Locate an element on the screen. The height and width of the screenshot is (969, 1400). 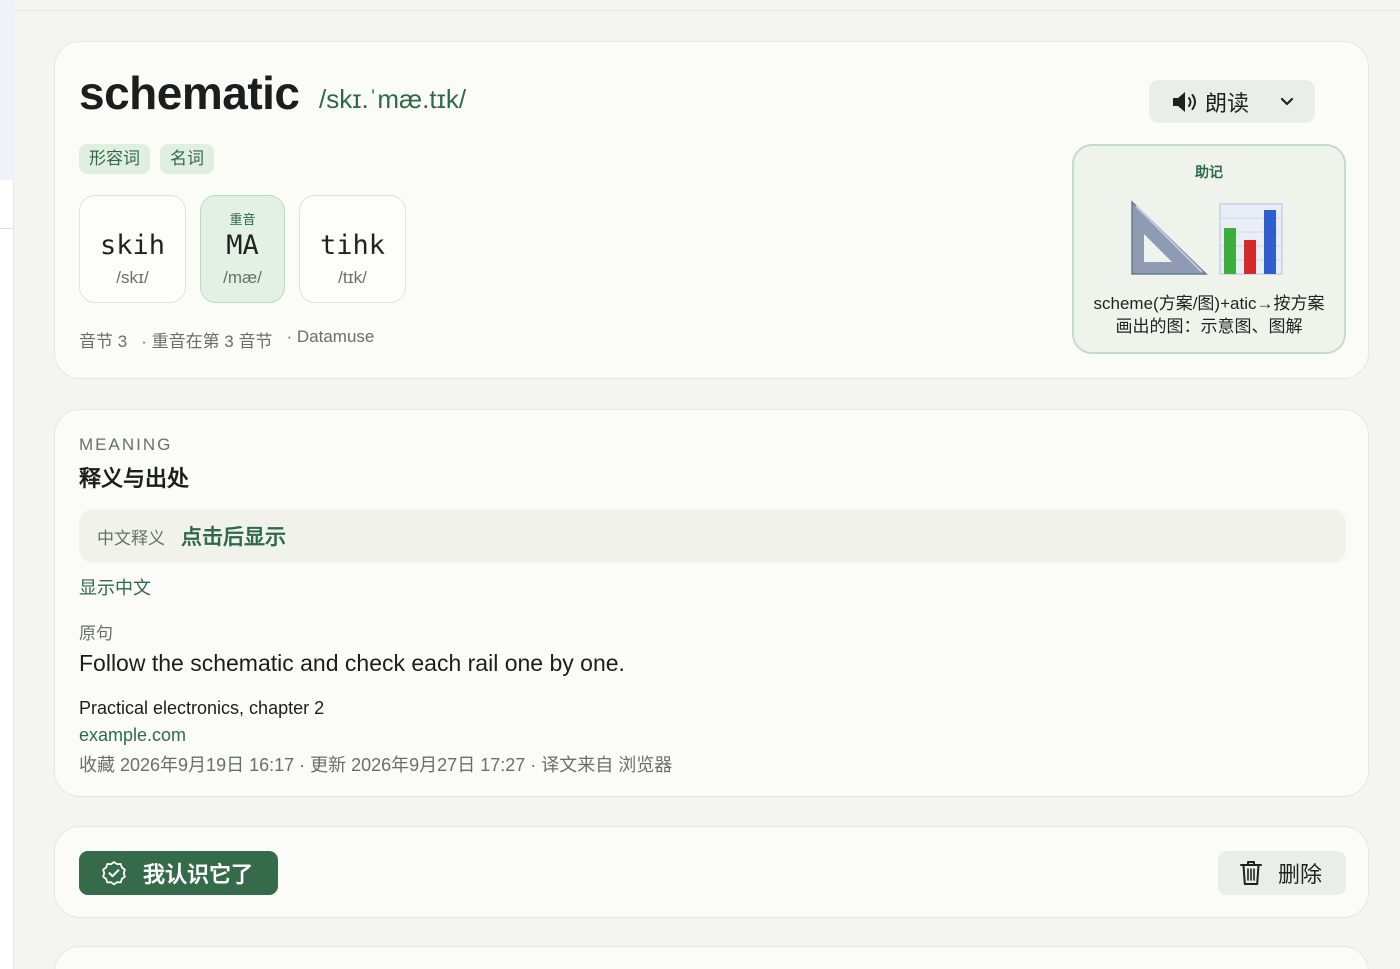
chinese-definition-label: 中文释义 is located at coordinates (131, 538).